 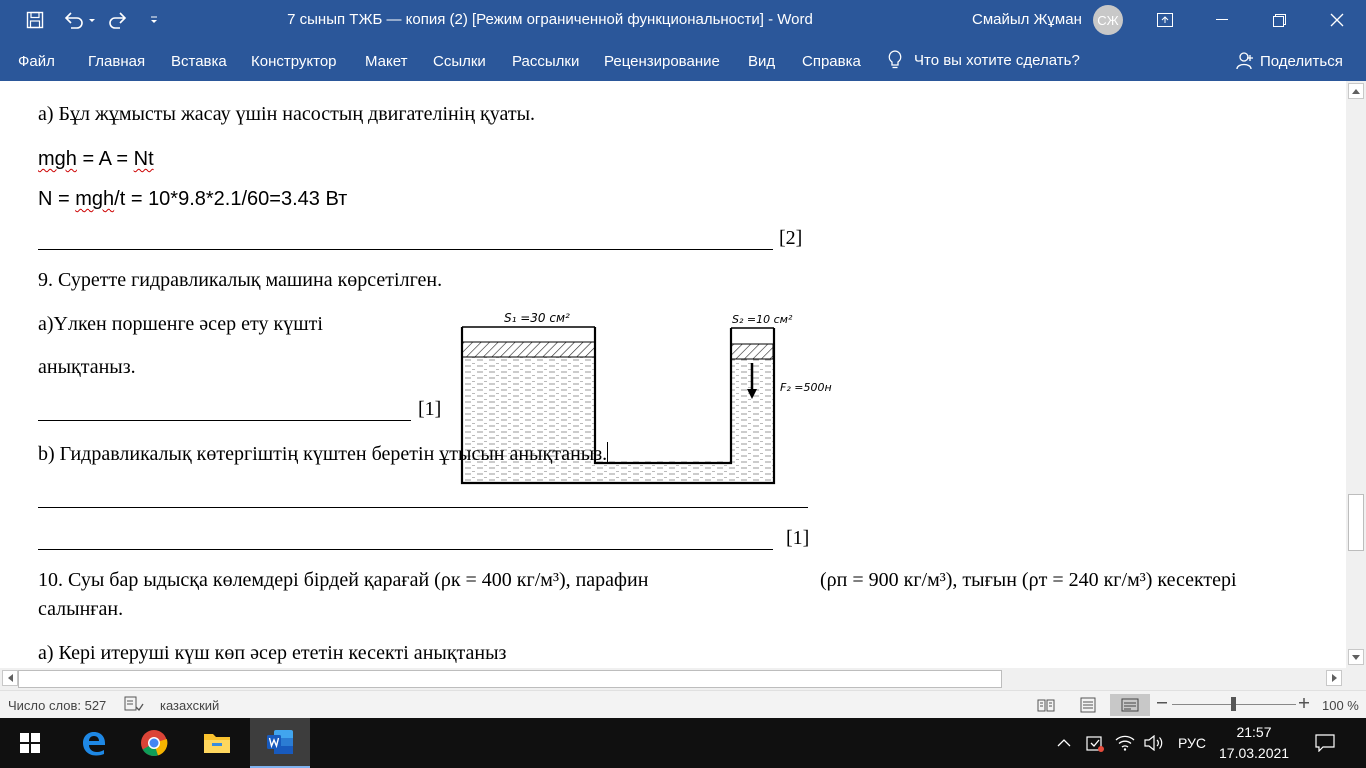 I want to click on label-s2: S₂ =10 см², so click(x=762, y=319).